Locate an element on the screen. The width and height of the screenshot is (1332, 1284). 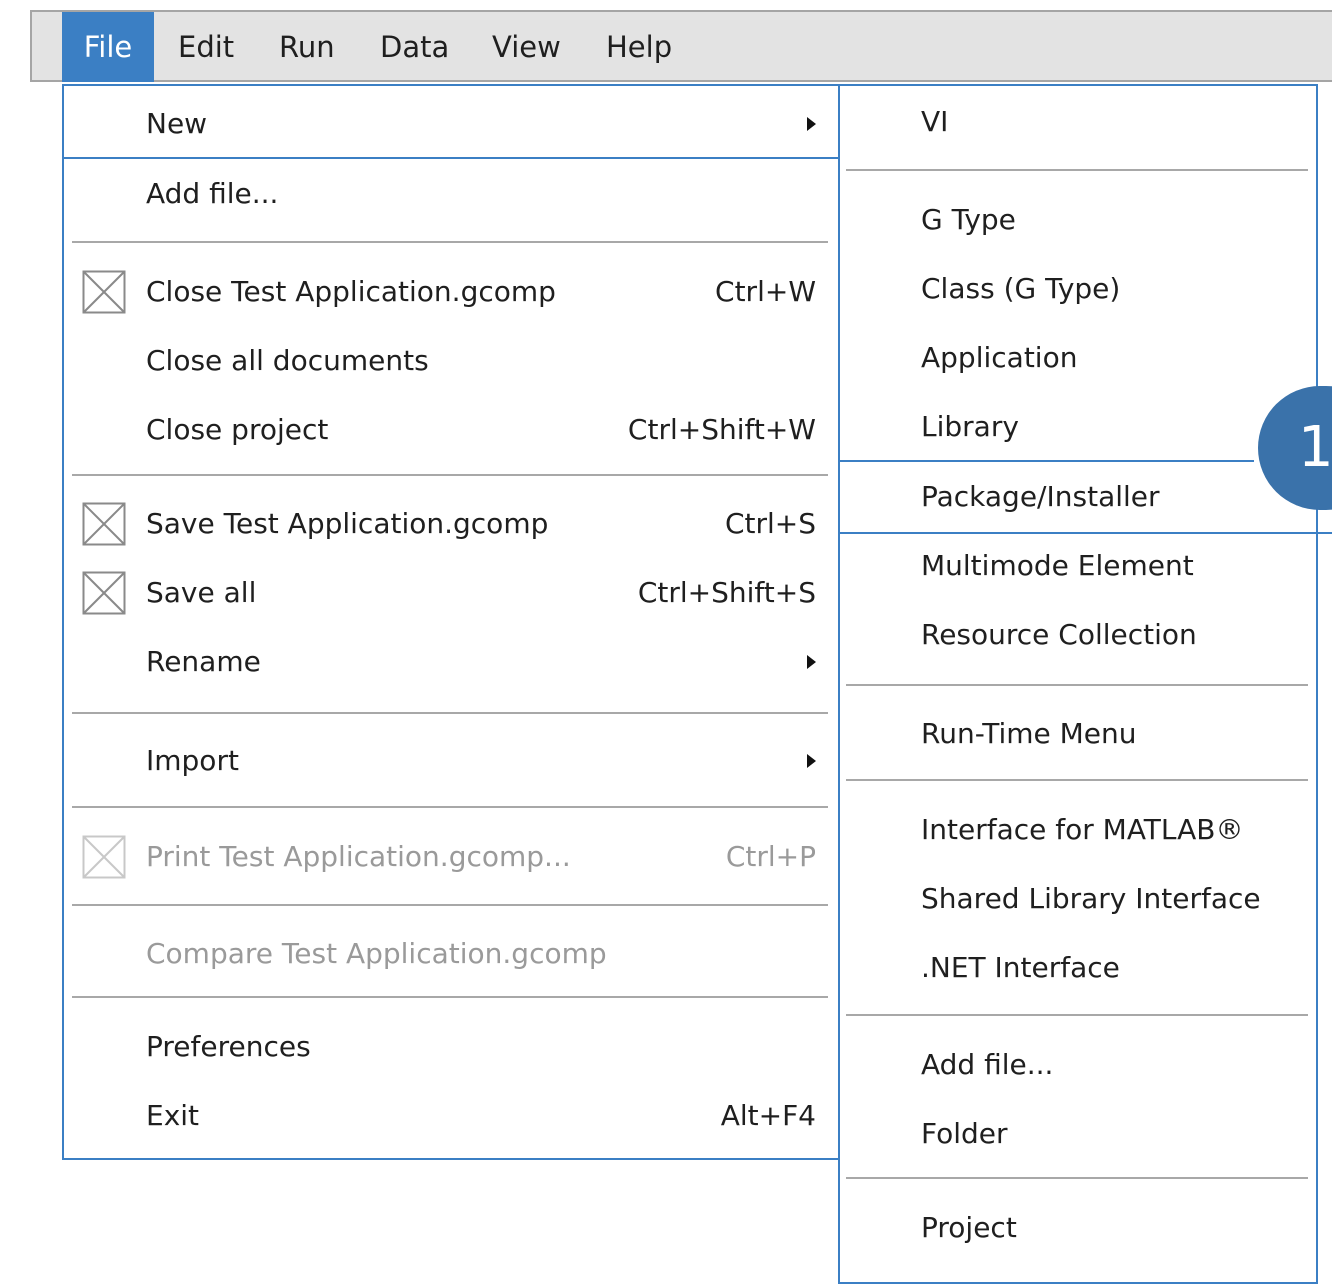
menu-item-label: Application is located at coordinates (999, 357).